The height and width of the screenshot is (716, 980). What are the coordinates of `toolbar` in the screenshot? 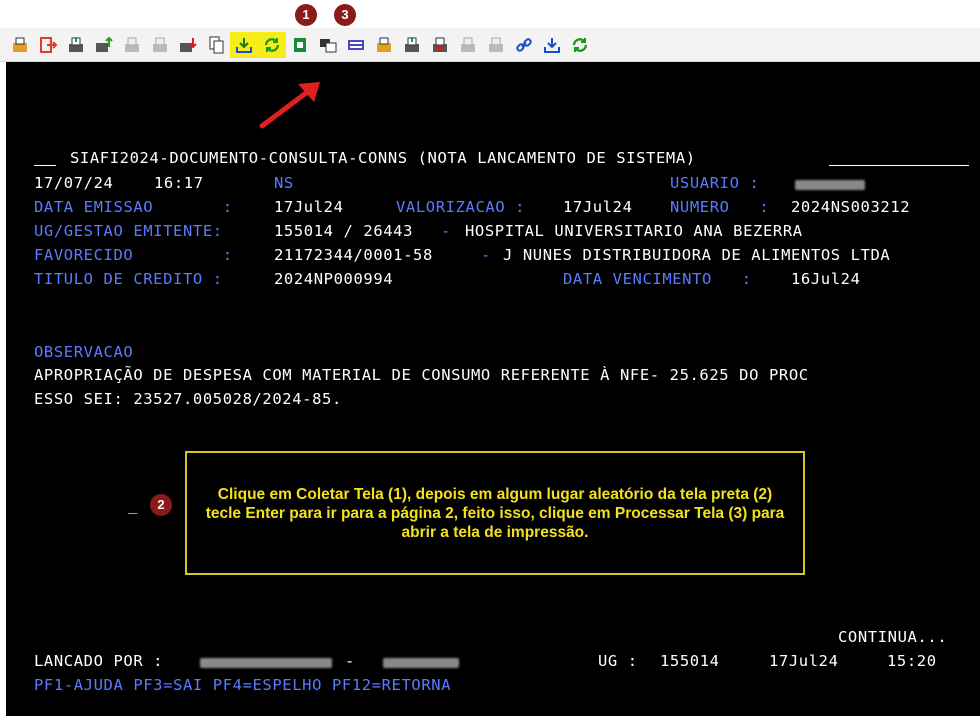 It's located at (490, 45).